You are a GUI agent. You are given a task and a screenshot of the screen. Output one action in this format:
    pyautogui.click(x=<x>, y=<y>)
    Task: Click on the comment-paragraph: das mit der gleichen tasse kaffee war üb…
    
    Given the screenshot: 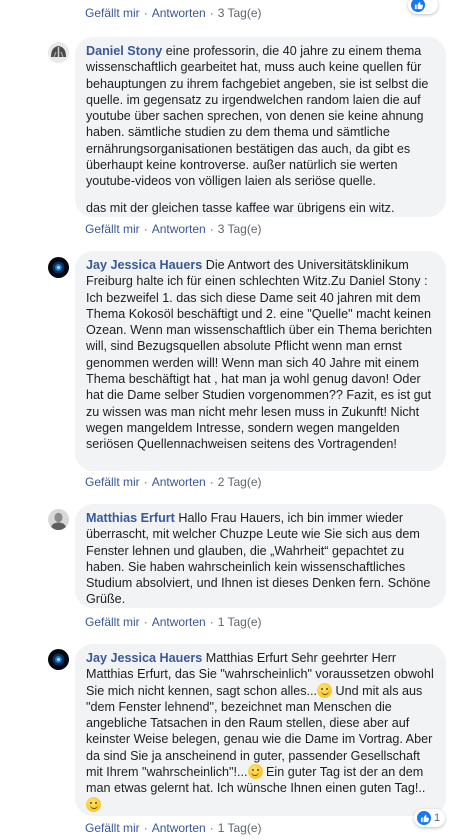 What is the action you would take?
    pyautogui.click(x=240, y=207)
    